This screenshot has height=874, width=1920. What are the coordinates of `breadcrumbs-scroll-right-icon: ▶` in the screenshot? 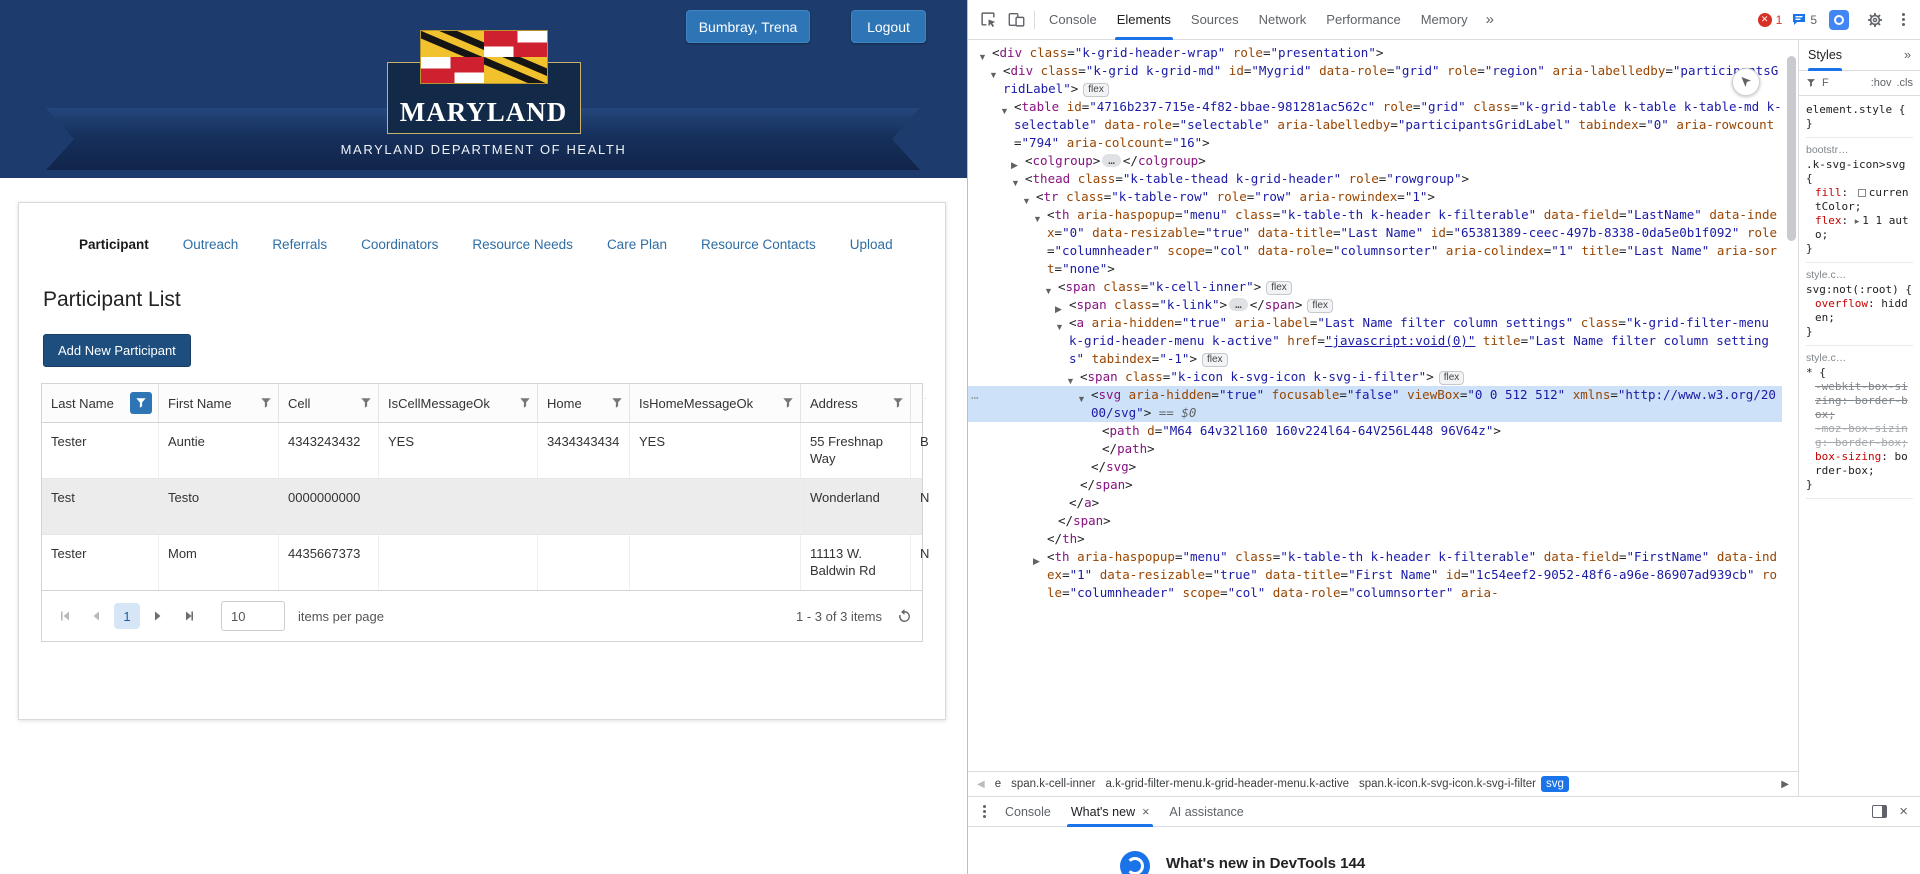 It's located at (1785, 784).